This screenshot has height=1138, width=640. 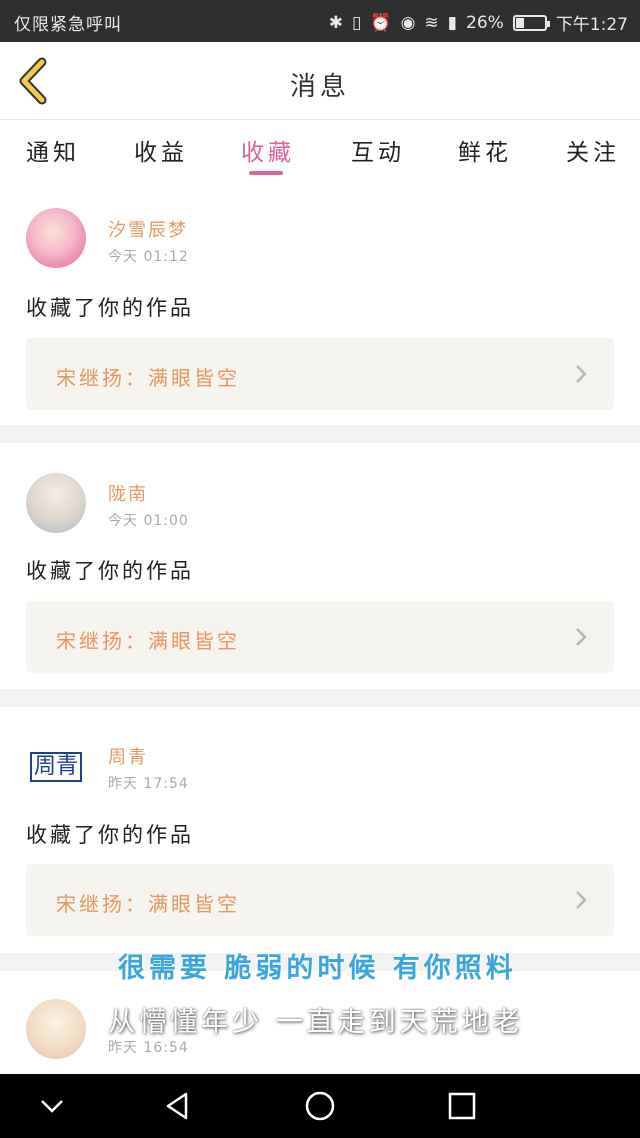 What do you see at coordinates (431, 22) in the screenshot?
I see `wifi-icon: ≋` at bounding box center [431, 22].